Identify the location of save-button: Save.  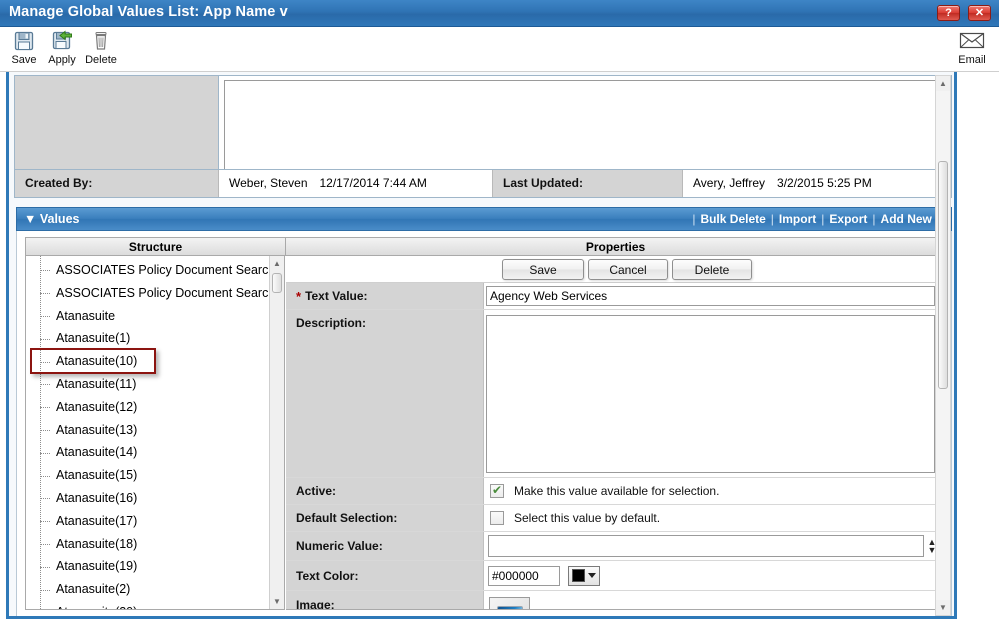
(543, 269).